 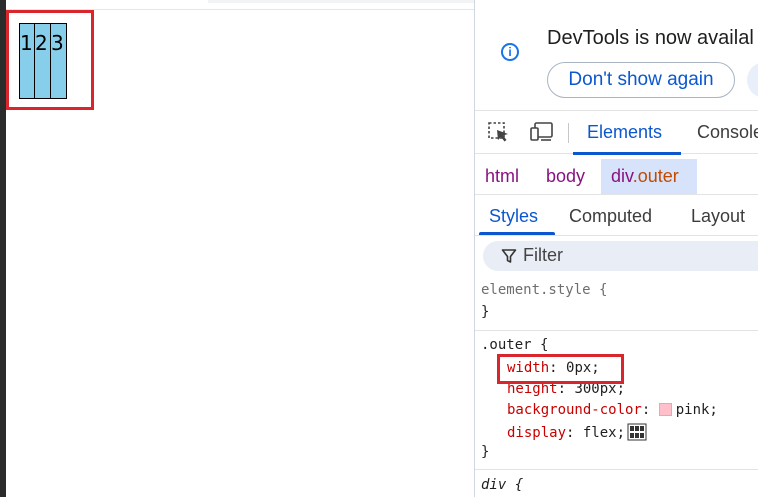 I want to click on breadcrumb-body: body, so click(x=565, y=176).